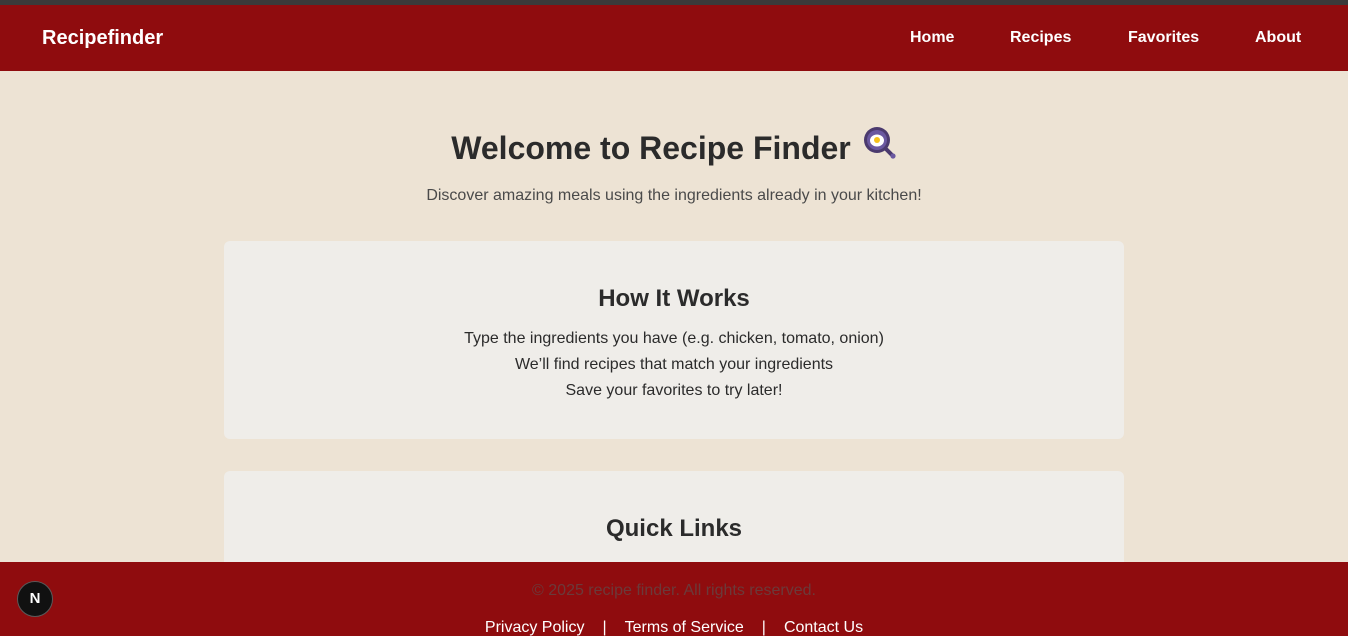  What do you see at coordinates (1163, 38) in the screenshot?
I see `nav-favorites-link: Favorites` at bounding box center [1163, 38].